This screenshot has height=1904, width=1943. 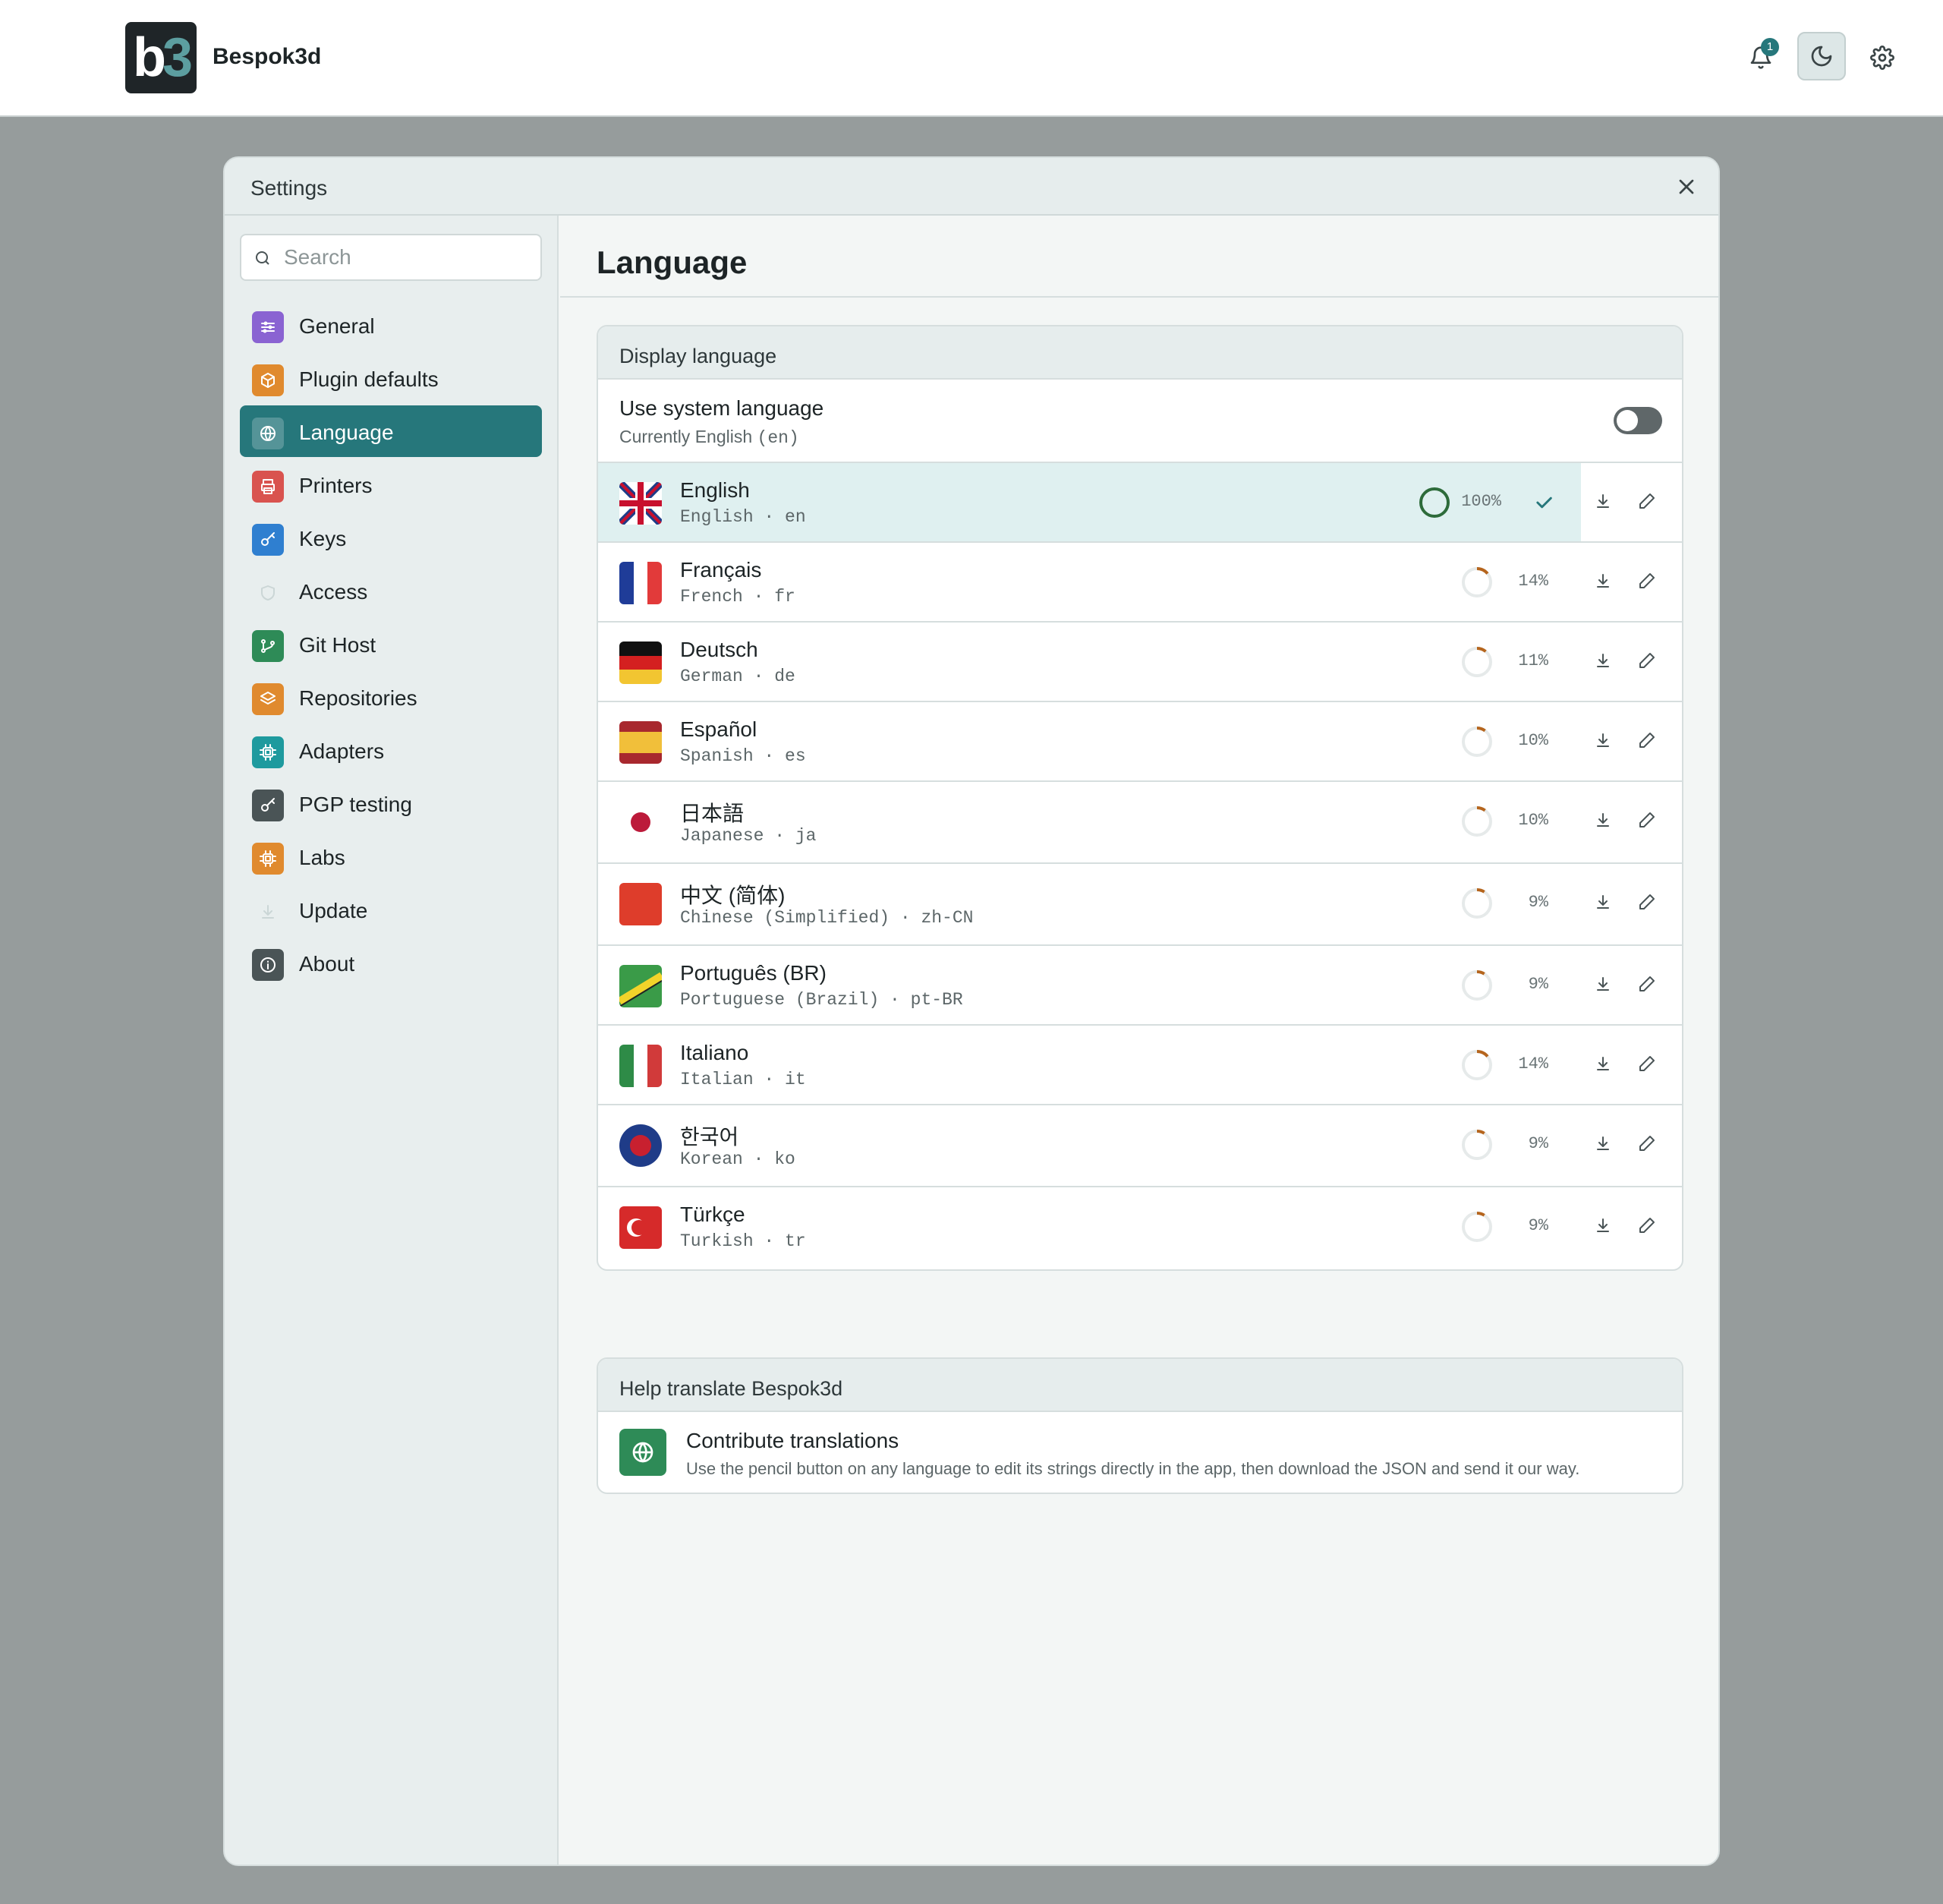 I want to click on sidebar-item-access: Access, so click(x=391, y=590).